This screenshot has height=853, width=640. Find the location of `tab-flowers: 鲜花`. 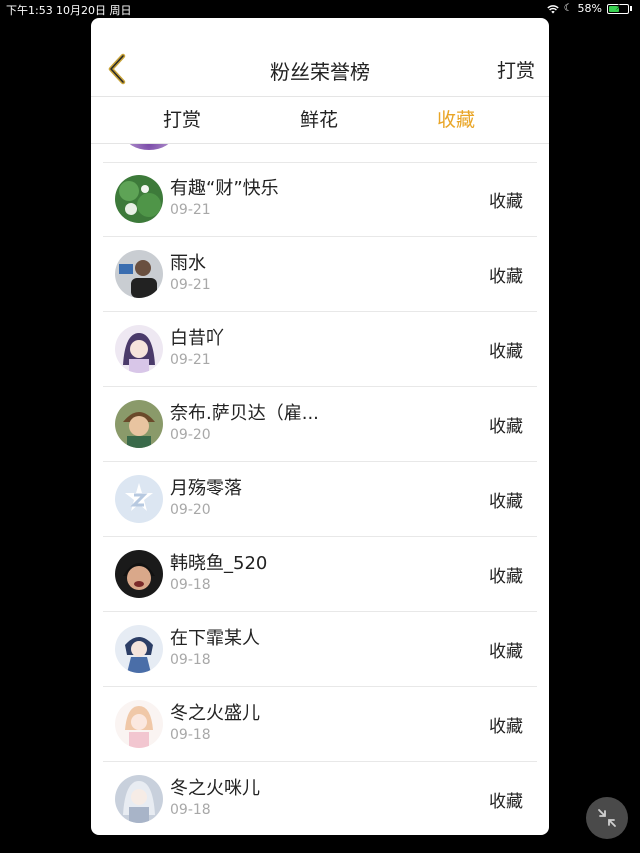

tab-flowers: 鲜花 is located at coordinates (319, 118).